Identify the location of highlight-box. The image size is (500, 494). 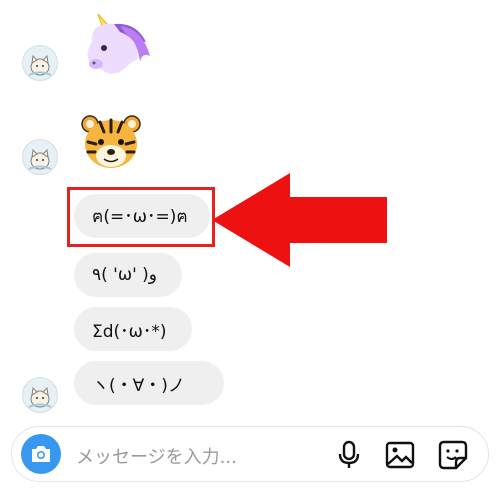
(141, 217).